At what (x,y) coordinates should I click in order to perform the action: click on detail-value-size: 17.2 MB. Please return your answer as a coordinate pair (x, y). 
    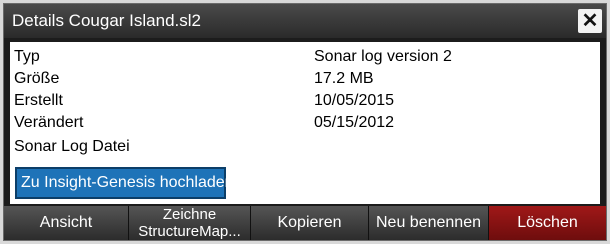
    Looking at the image, I should click on (344, 78).